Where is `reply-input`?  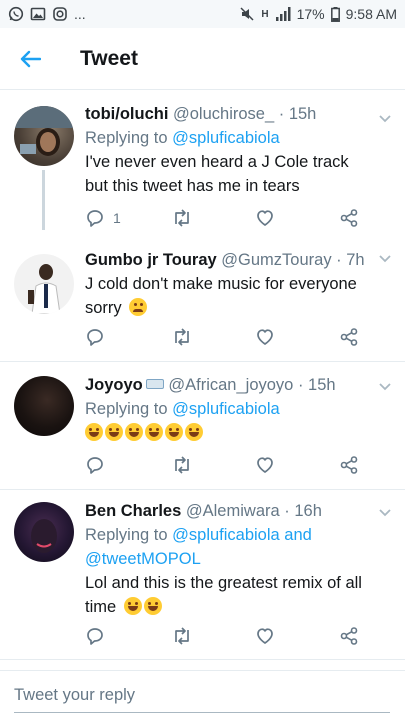 reply-input is located at coordinates (202, 695).